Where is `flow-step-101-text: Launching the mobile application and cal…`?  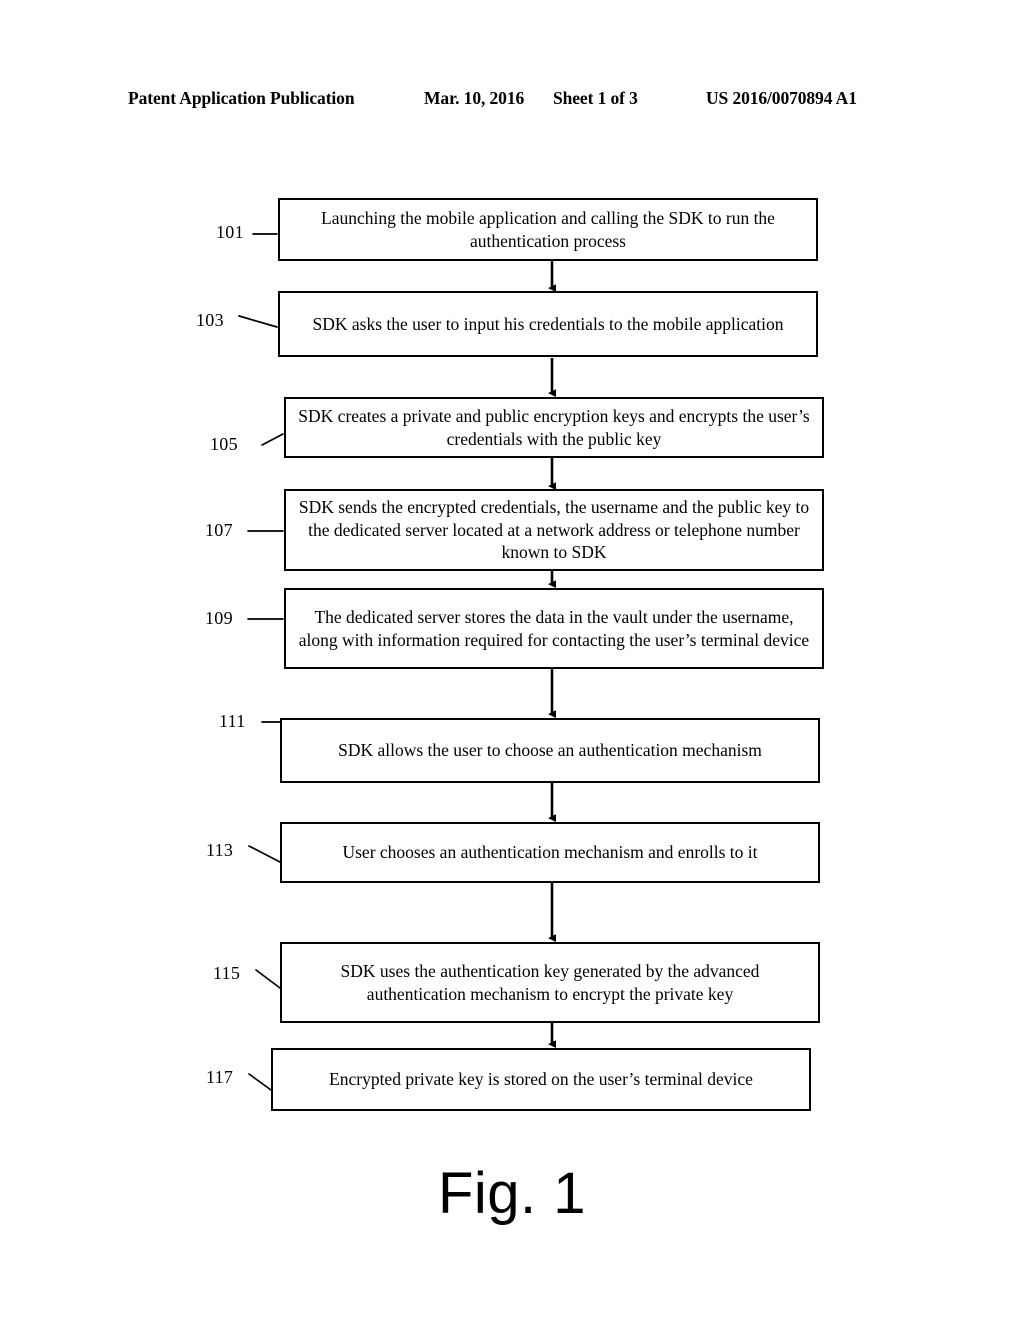
flow-step-101-text: Launching the mobile application and cal… is located at coordinates (548, 229).